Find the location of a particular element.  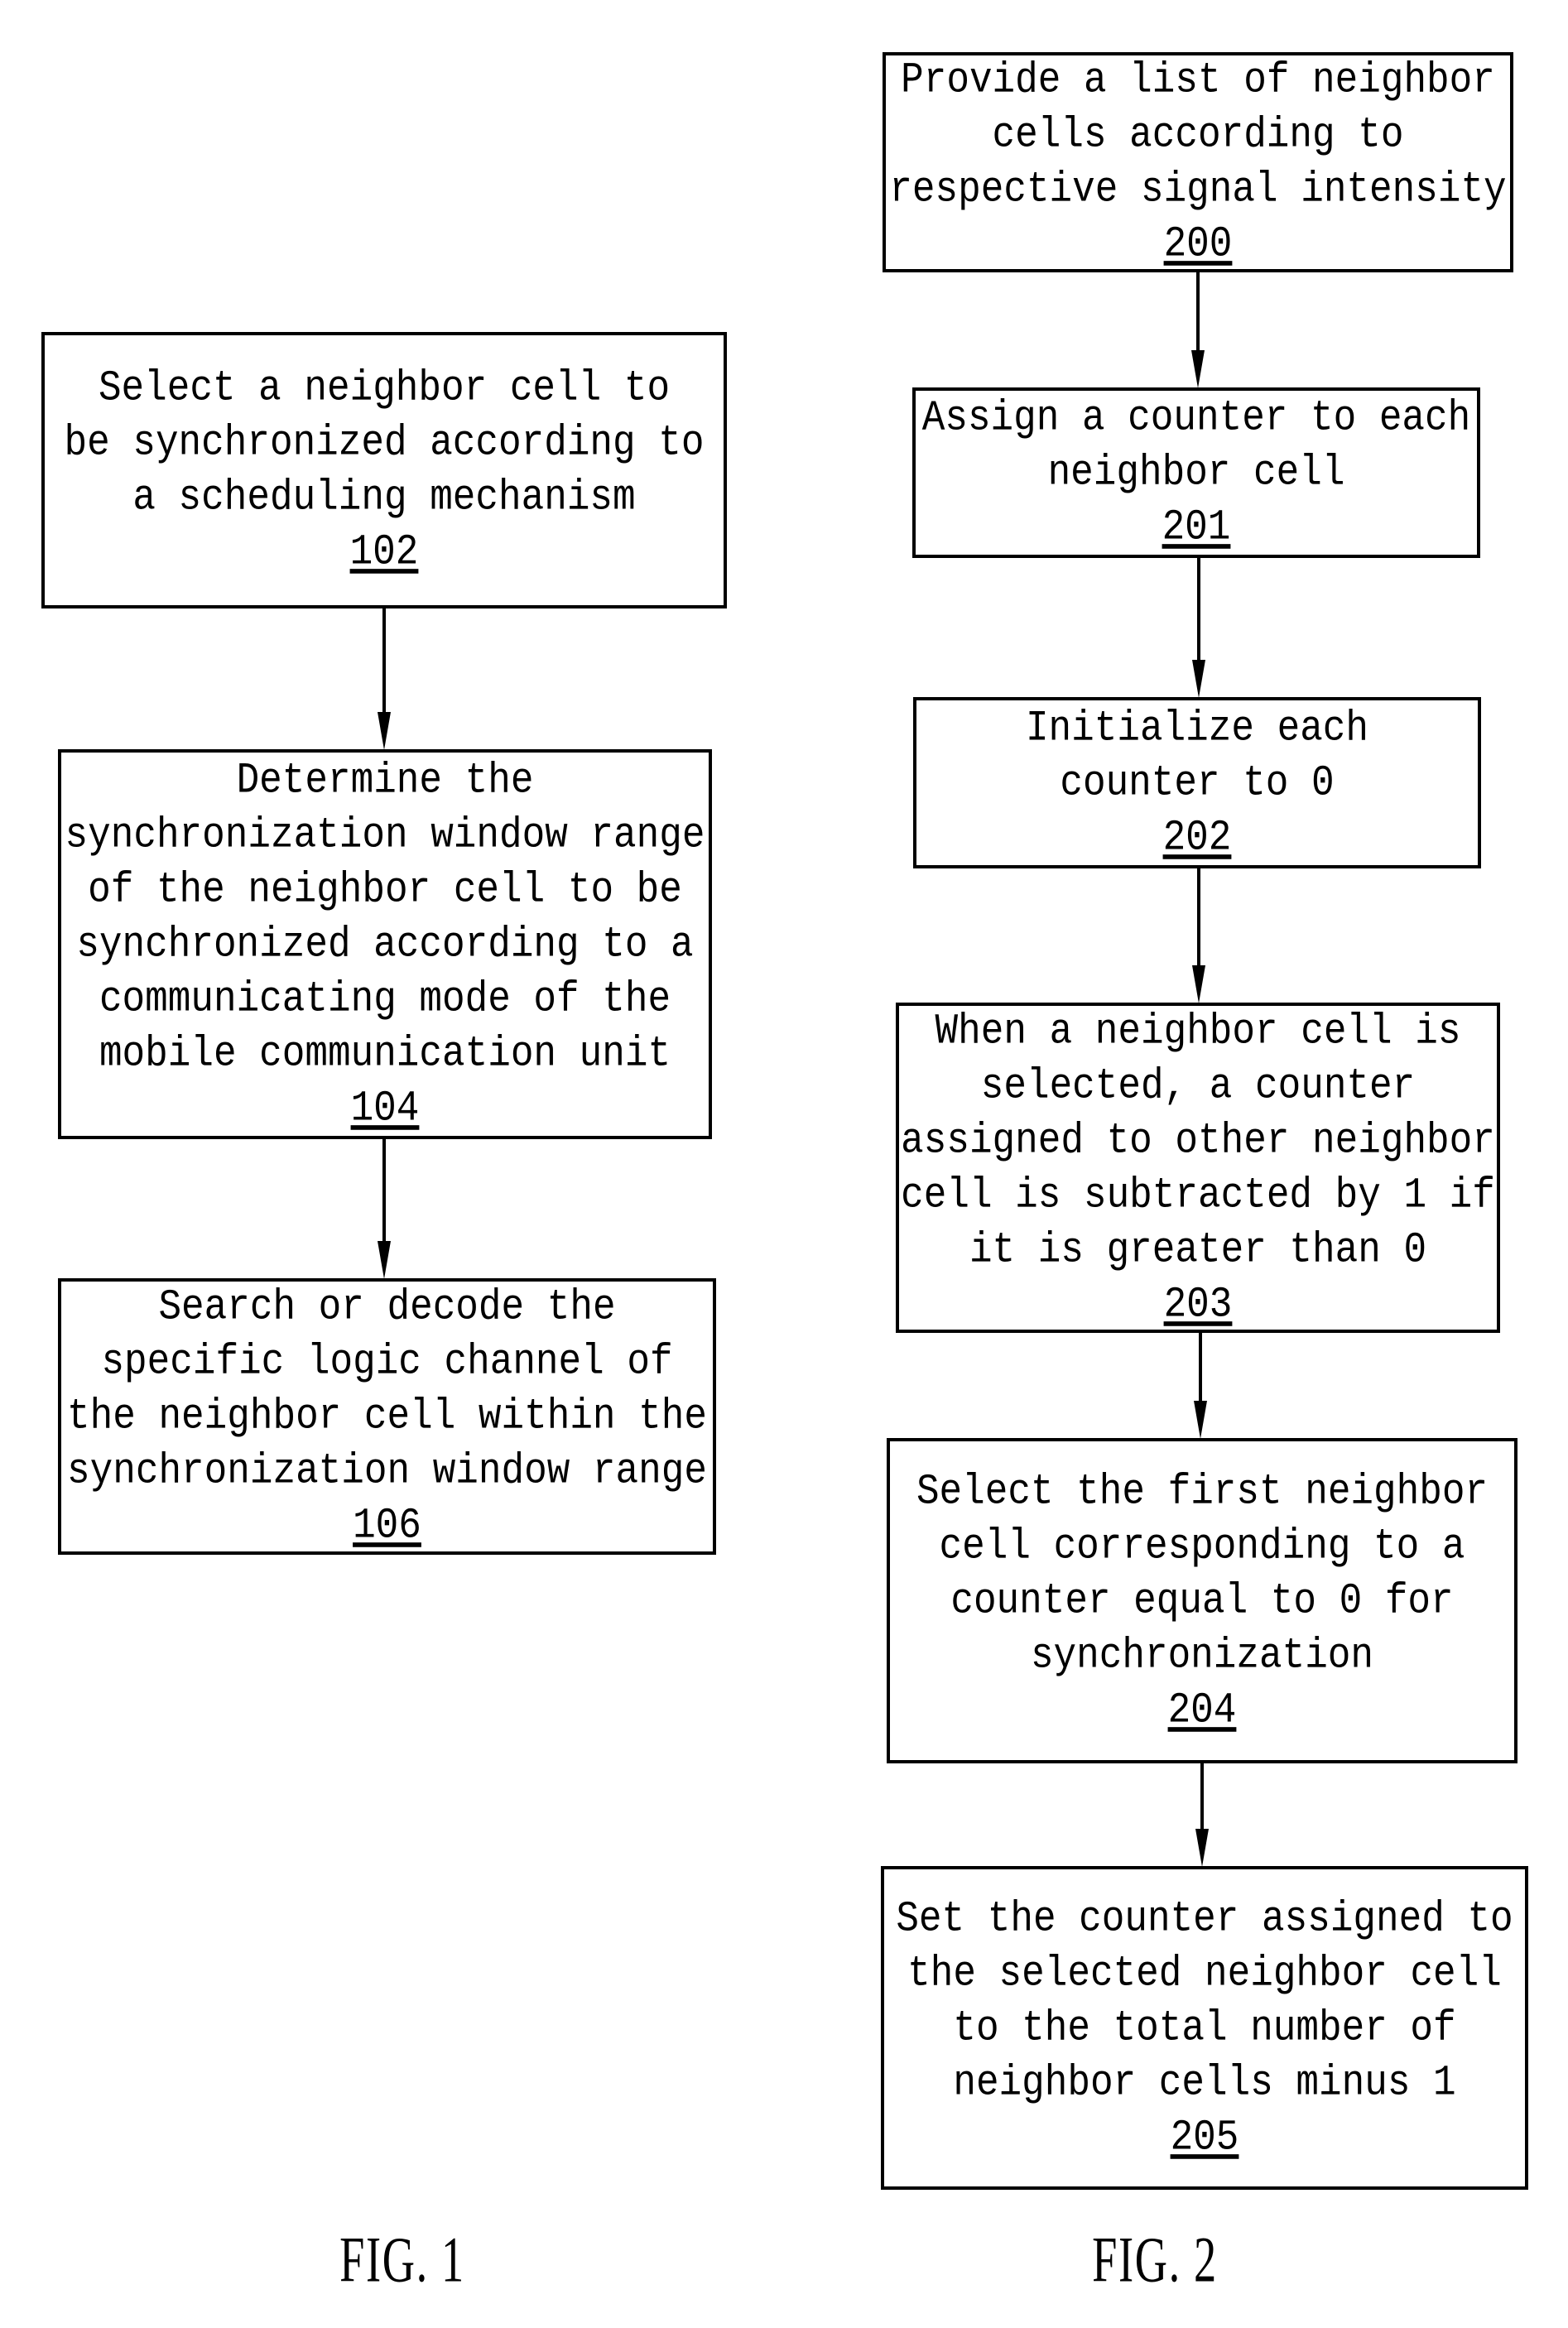

figure-2-label: FIG. 2 is located at coordinates (1155, 2259).